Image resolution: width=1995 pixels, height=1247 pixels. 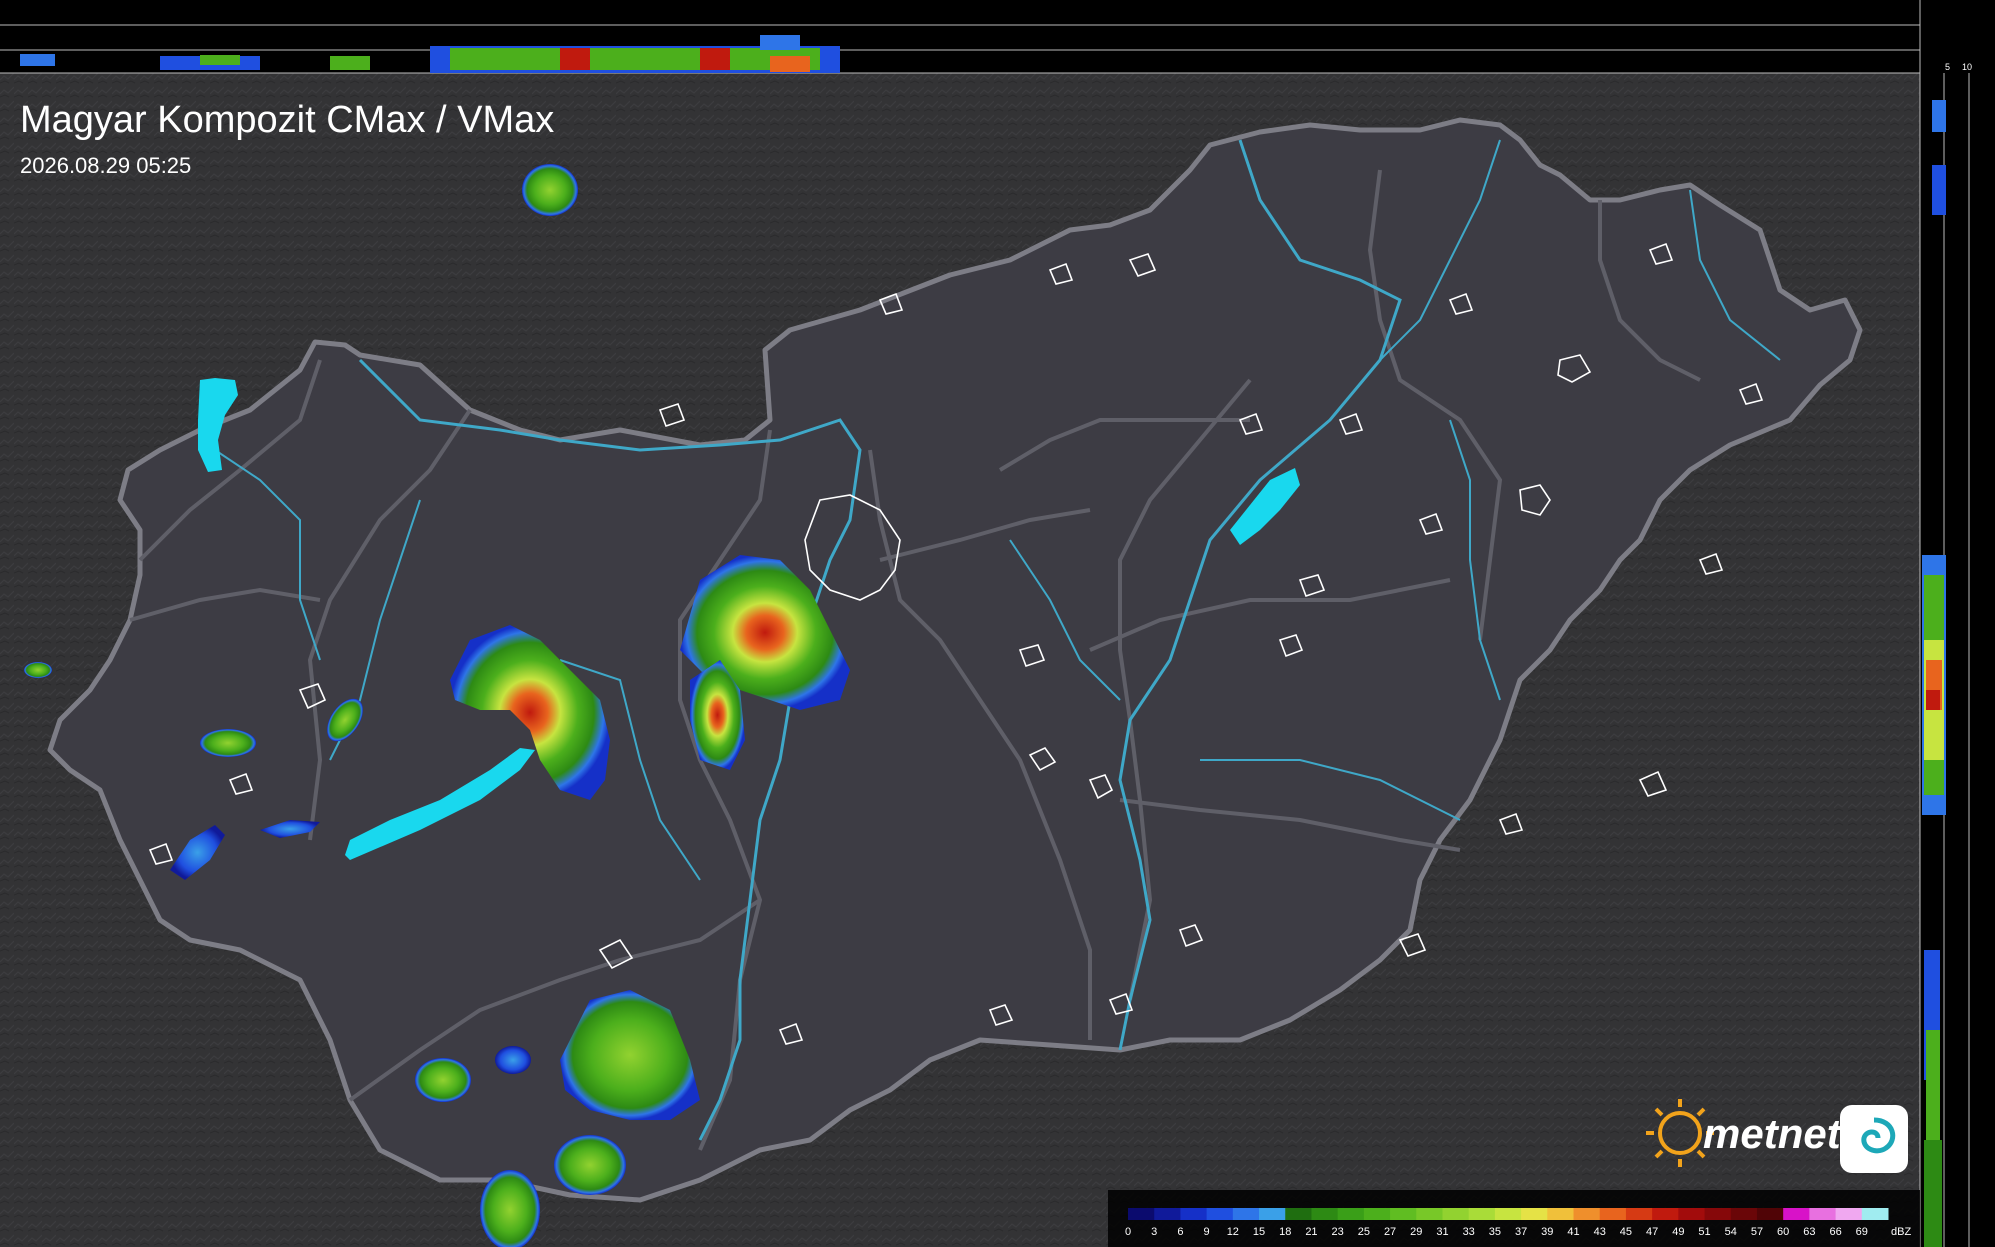 I want to click on legend-tick-label: 43, so click(x=1600, y=1232).